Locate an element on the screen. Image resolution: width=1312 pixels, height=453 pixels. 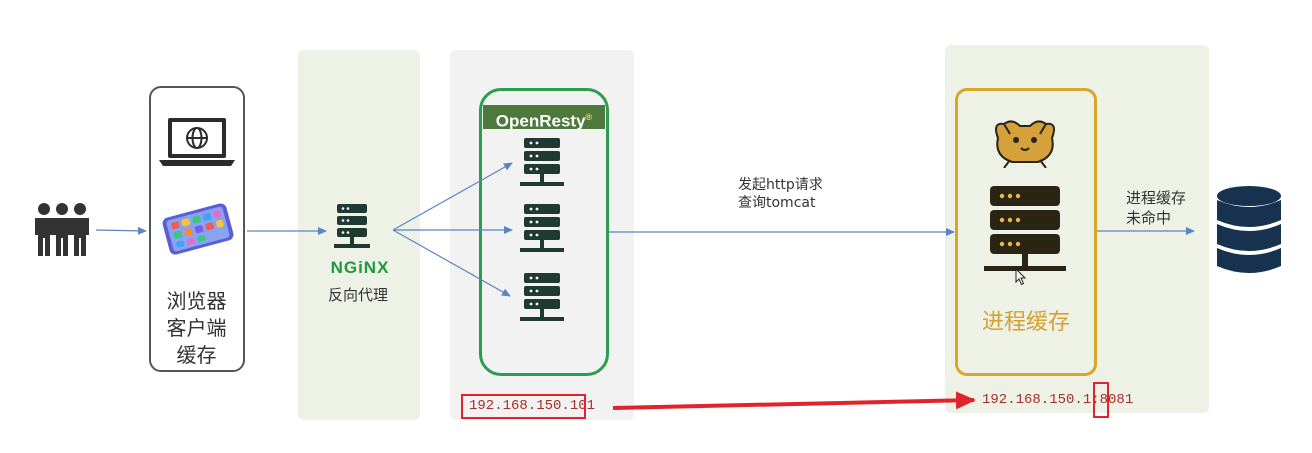
arrow-users-to-browser is located at coordinates (121, 230).